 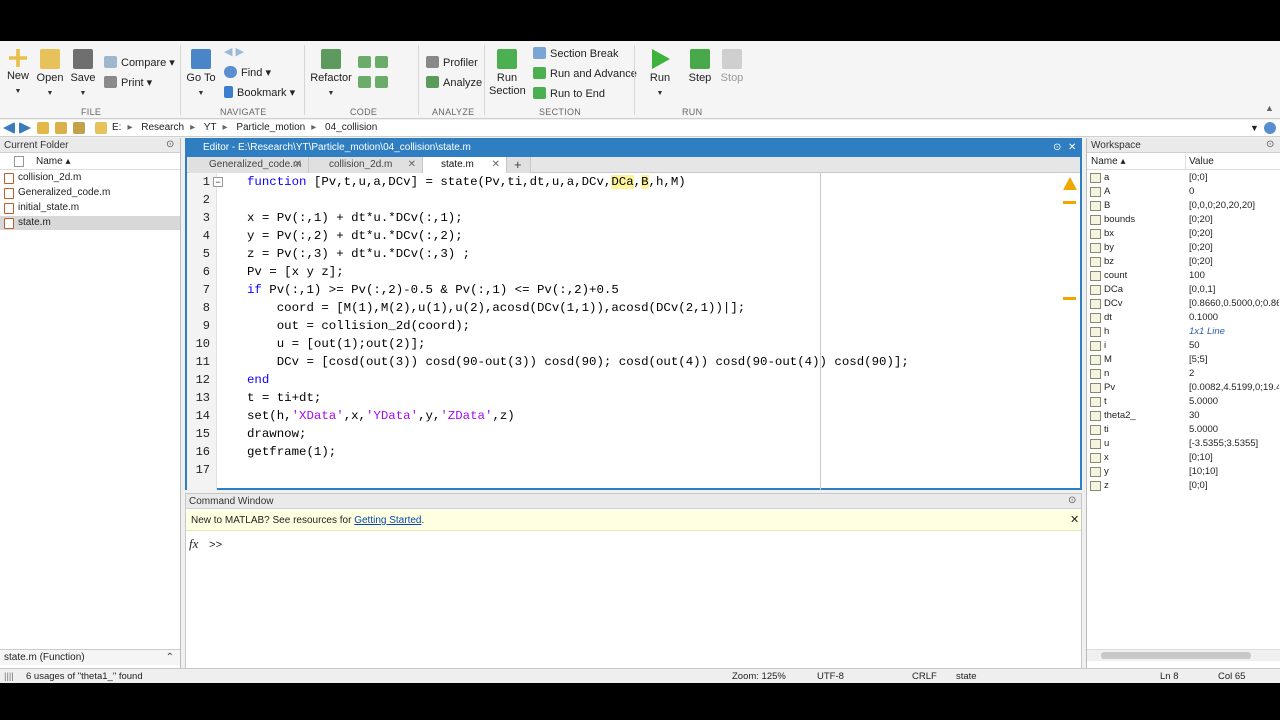 What do you see at coordinates (331, 74) in the screenshot?
I see `refactor-button: Refactor ▼` at bounding box center [331, 74].